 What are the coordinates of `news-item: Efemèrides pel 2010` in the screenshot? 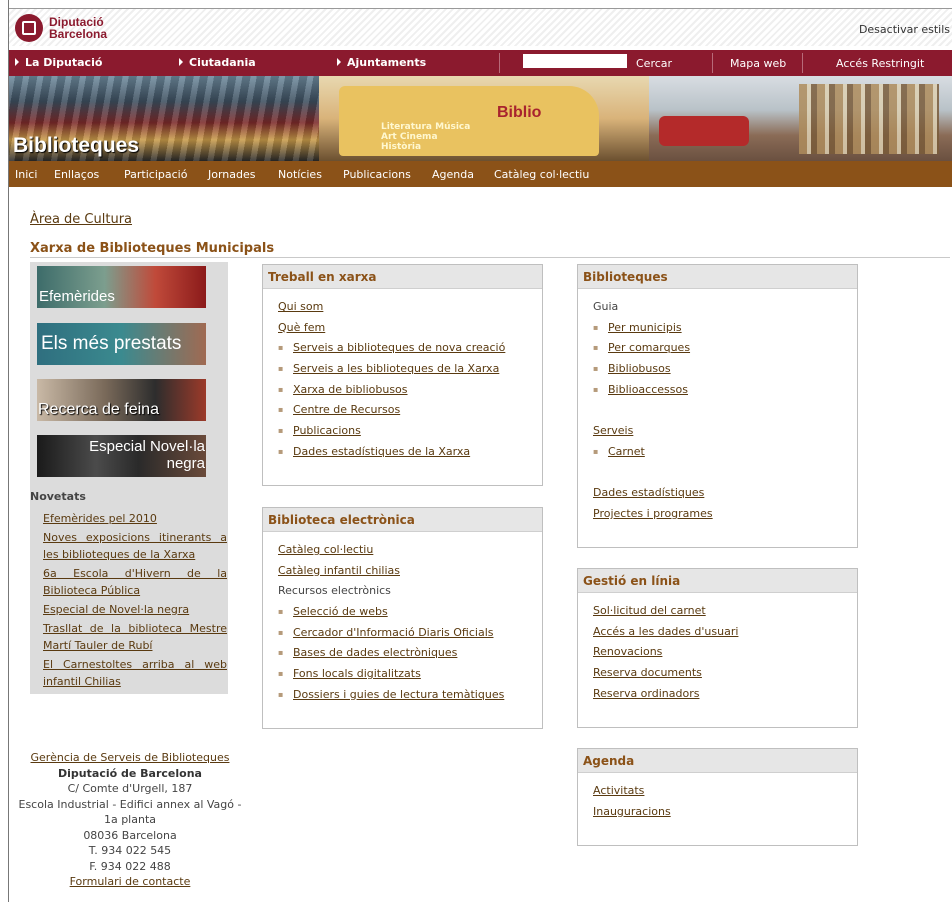 It's located at (135, 518).